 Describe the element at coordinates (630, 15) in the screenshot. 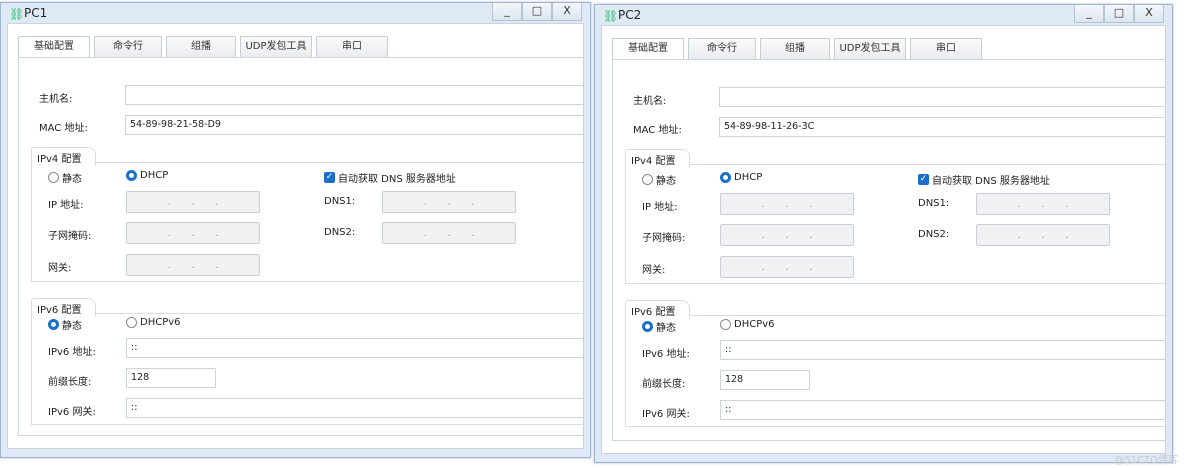

I see `window-title: PC2` at that location.